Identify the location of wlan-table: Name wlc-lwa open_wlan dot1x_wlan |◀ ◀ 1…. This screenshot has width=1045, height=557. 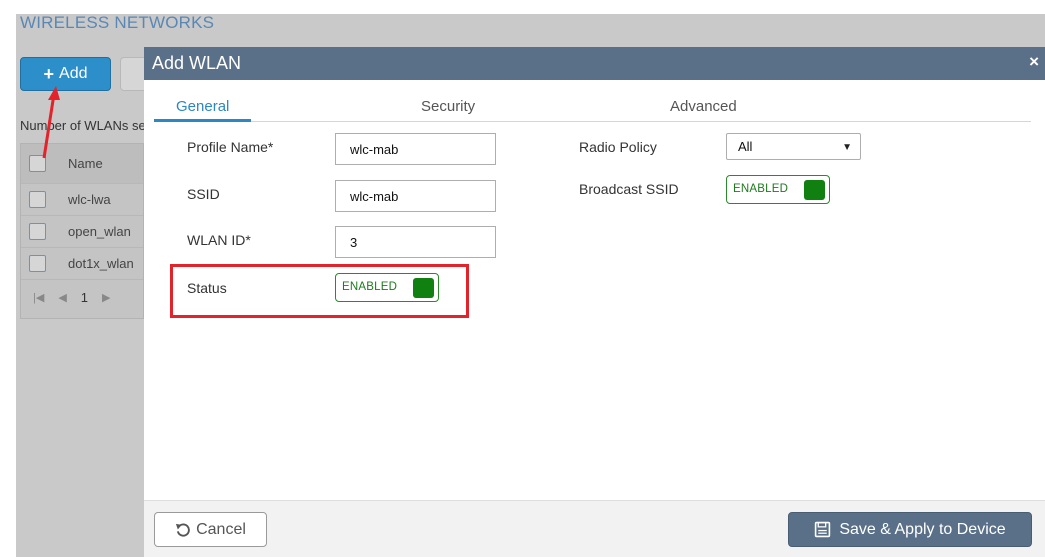
(82, 231).